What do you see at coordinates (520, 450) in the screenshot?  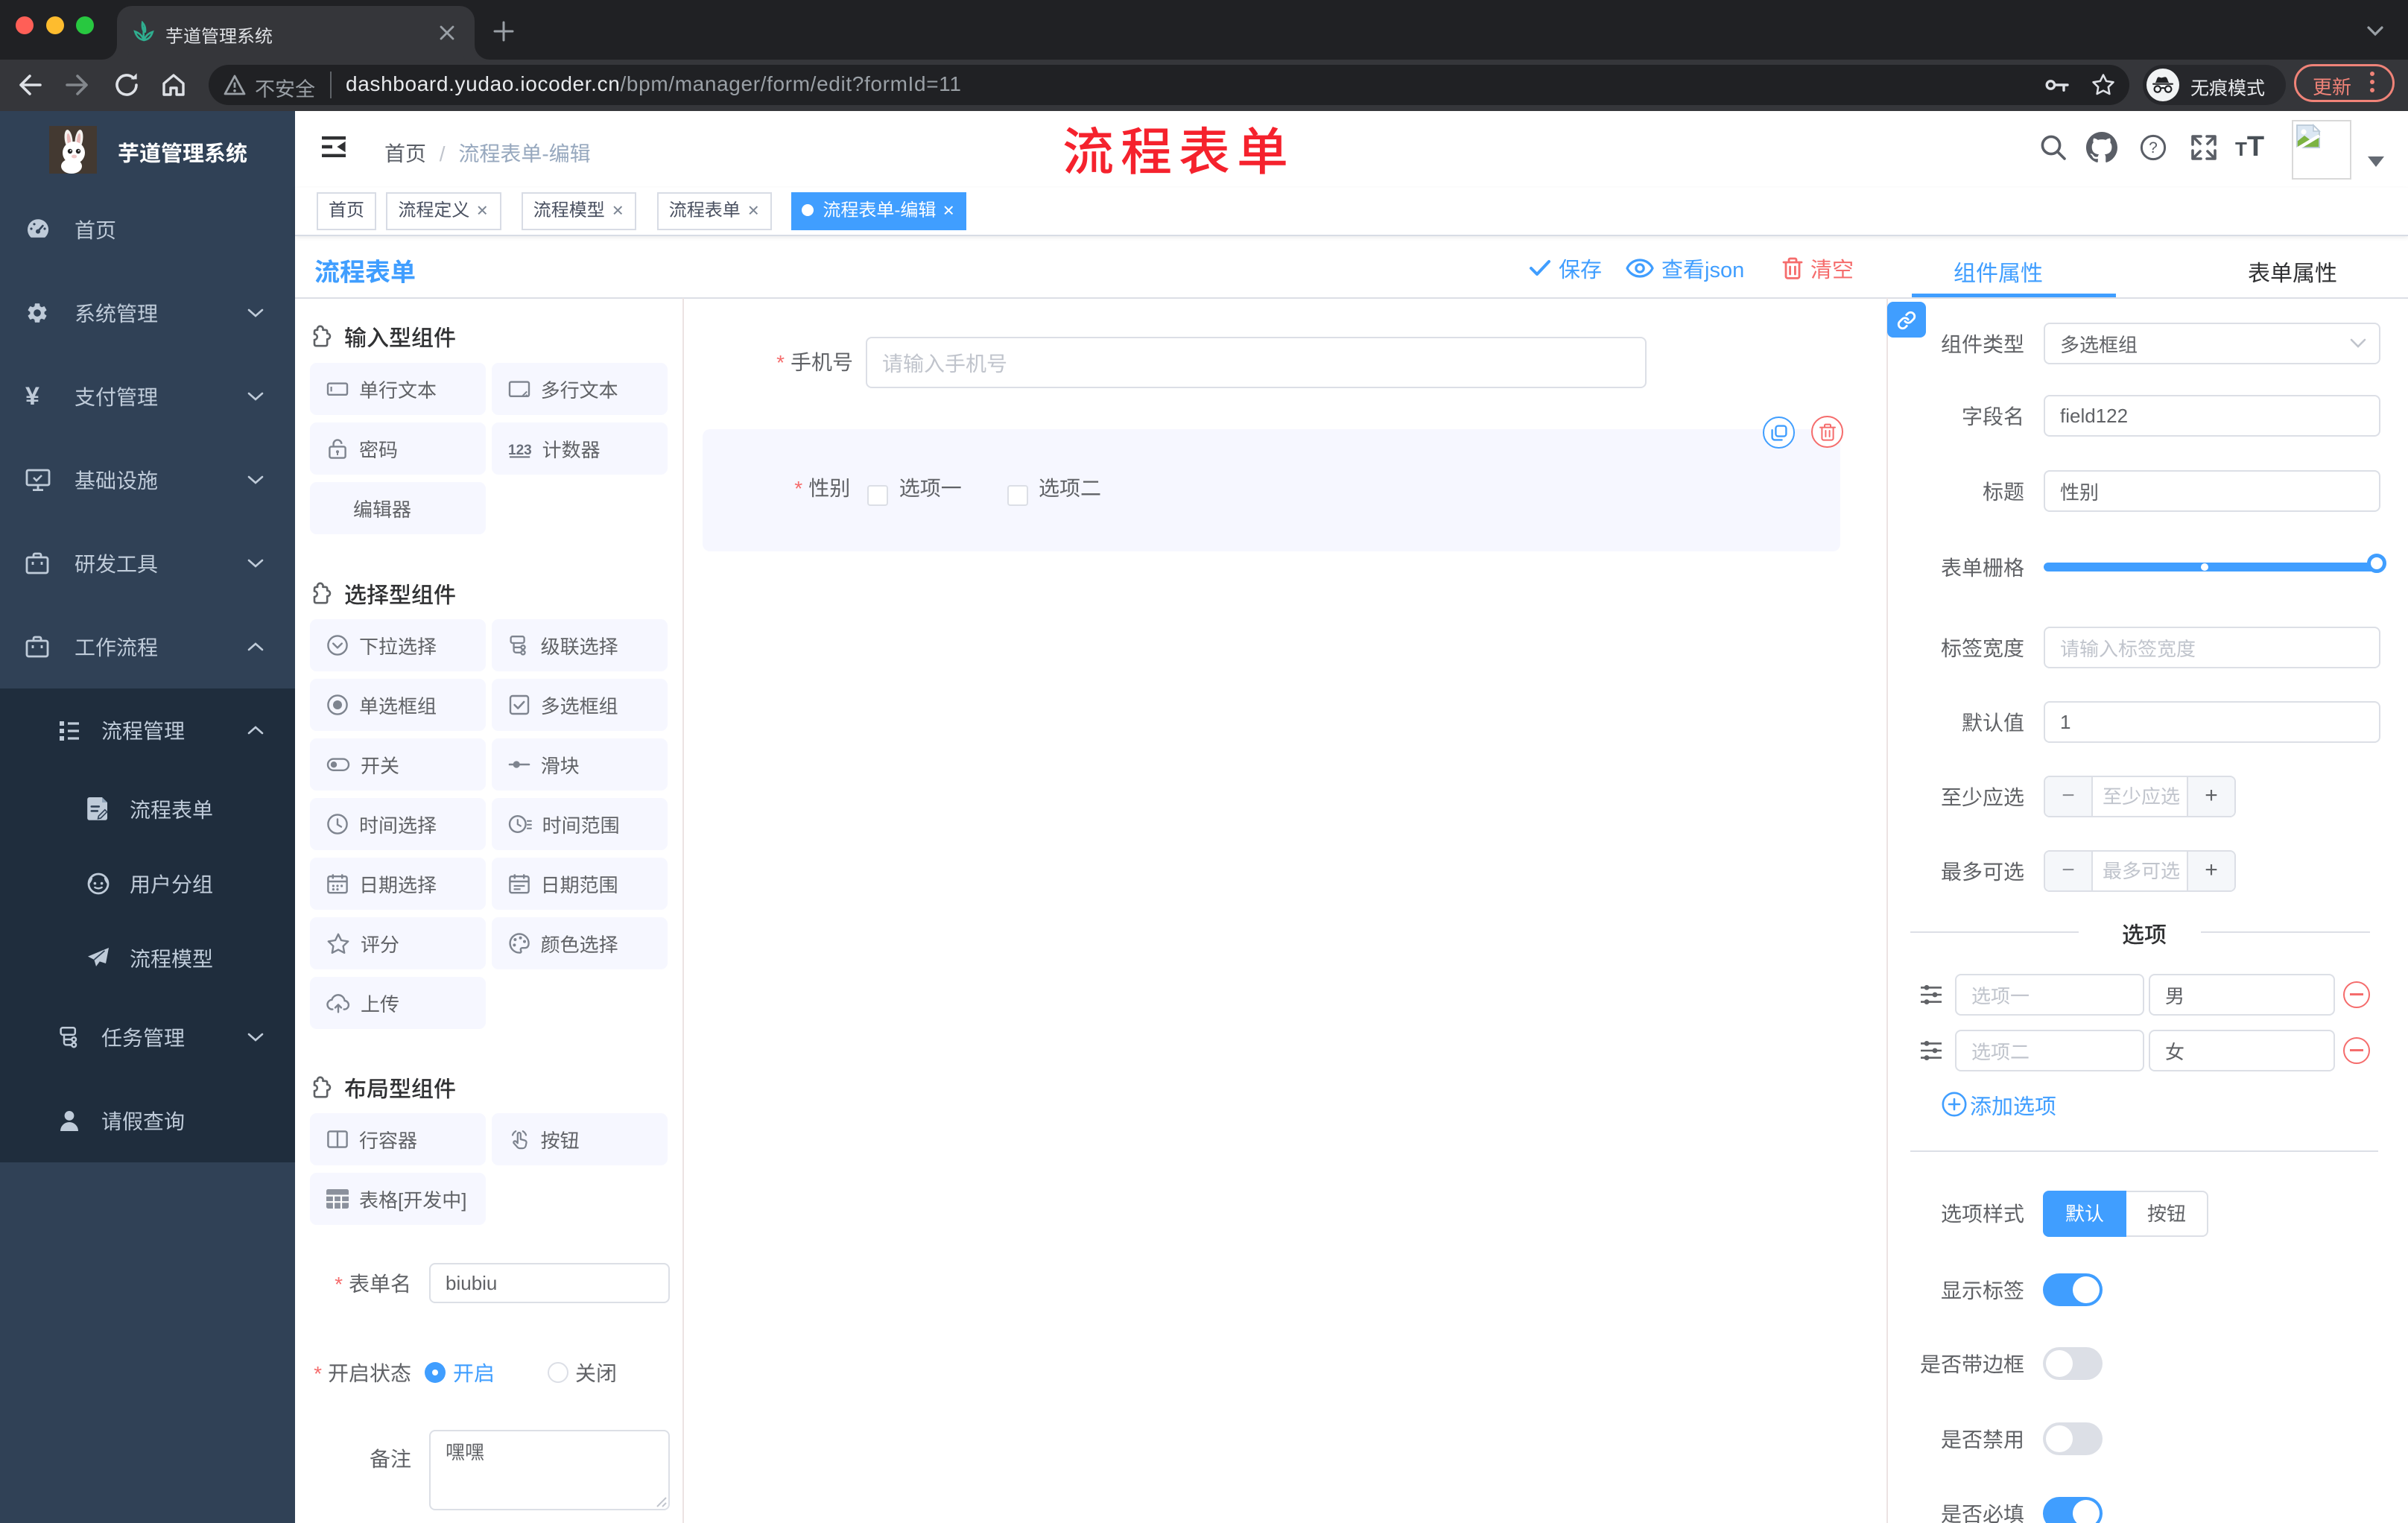 I see `svg-text: 123` at bounding box center [520, 450].